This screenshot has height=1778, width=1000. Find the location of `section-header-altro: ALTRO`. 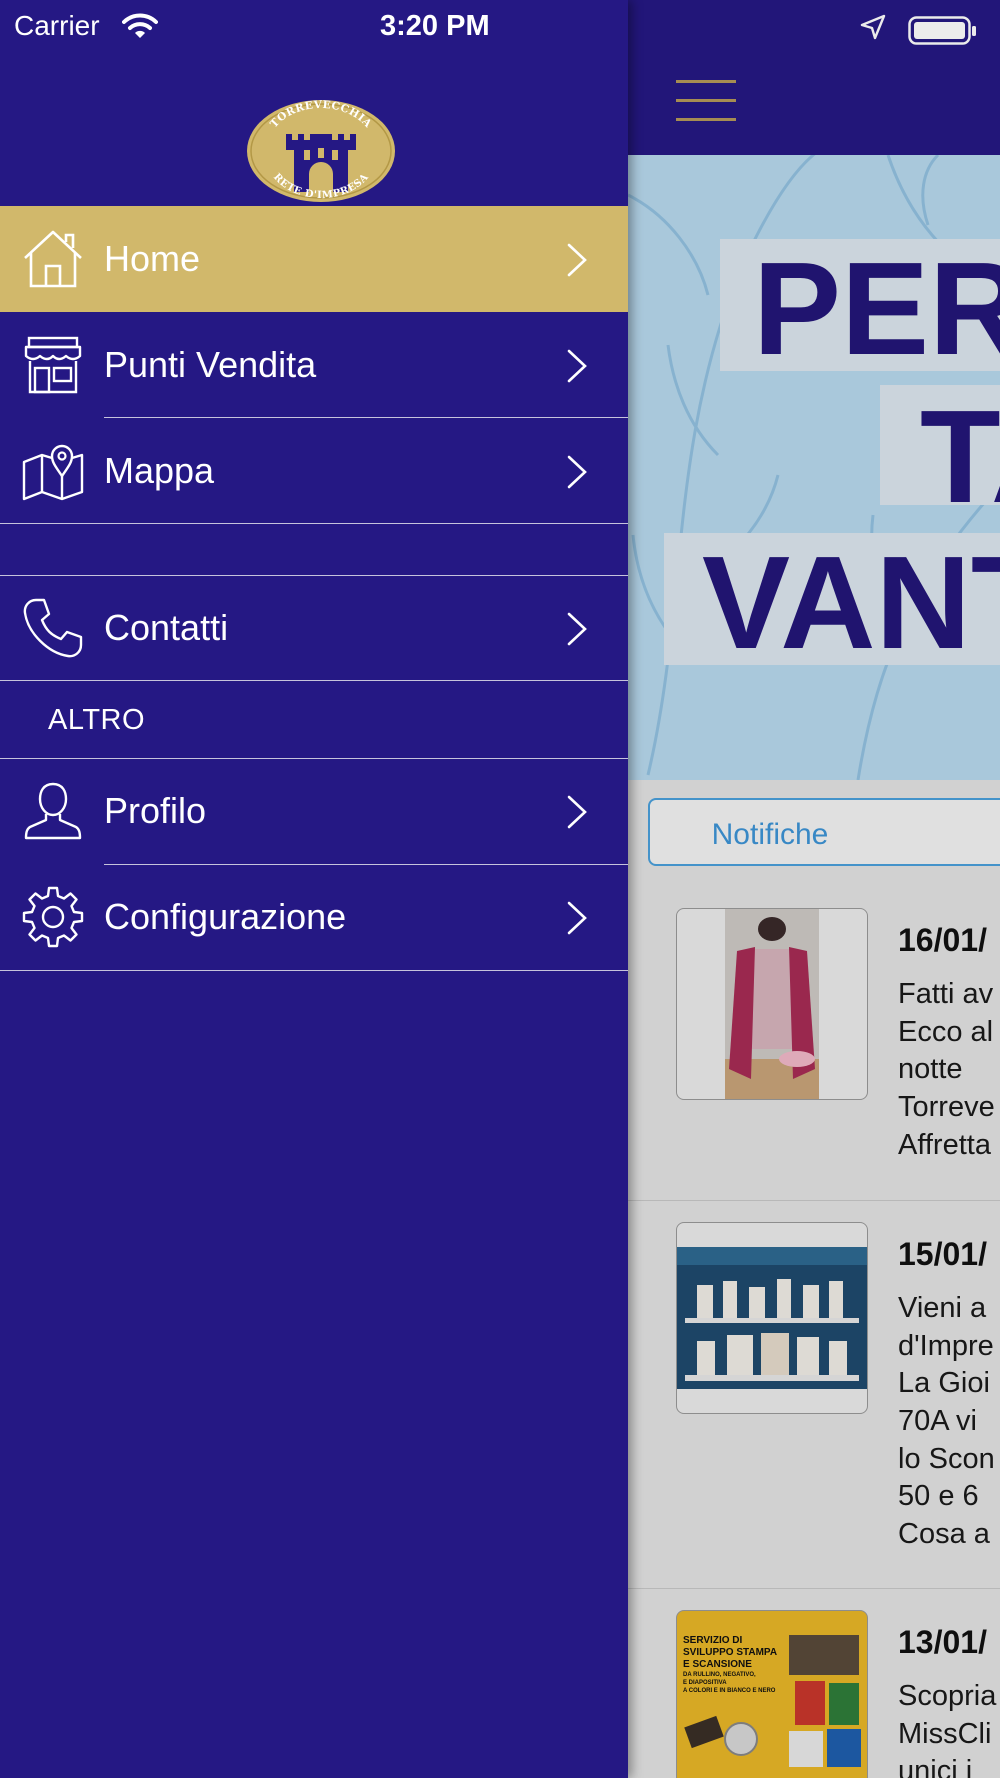

section-header-altro: ALTRO is located at coordinates (97, 720).